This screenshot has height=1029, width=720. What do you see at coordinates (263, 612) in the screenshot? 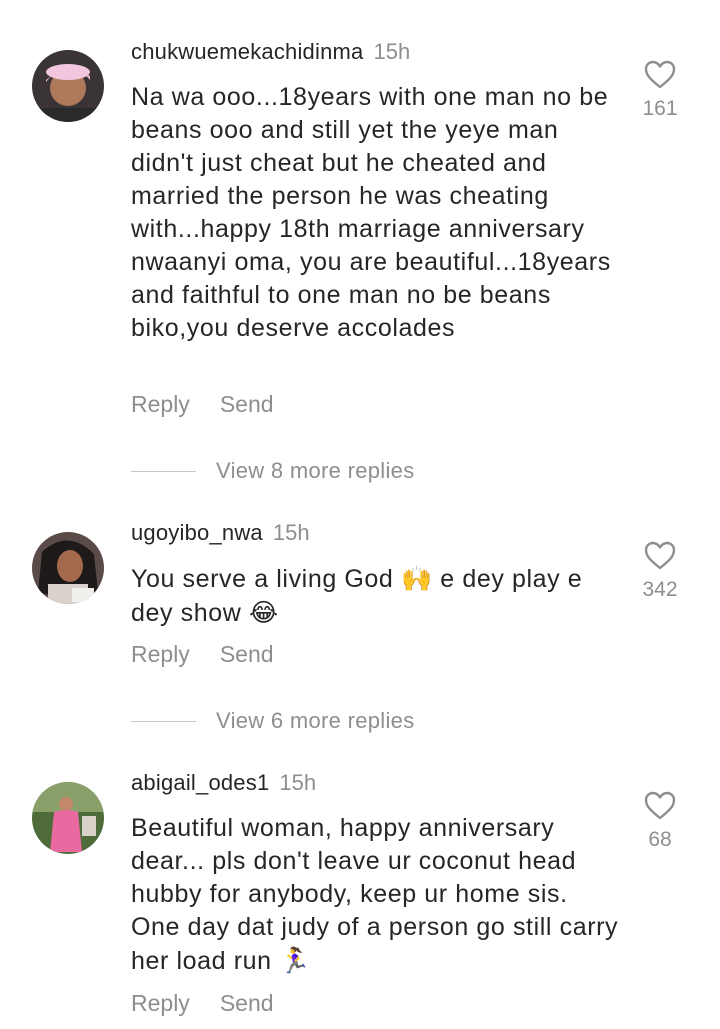
I see `laughing-tears-emoji: 😂` at bounding box center [263, 612].